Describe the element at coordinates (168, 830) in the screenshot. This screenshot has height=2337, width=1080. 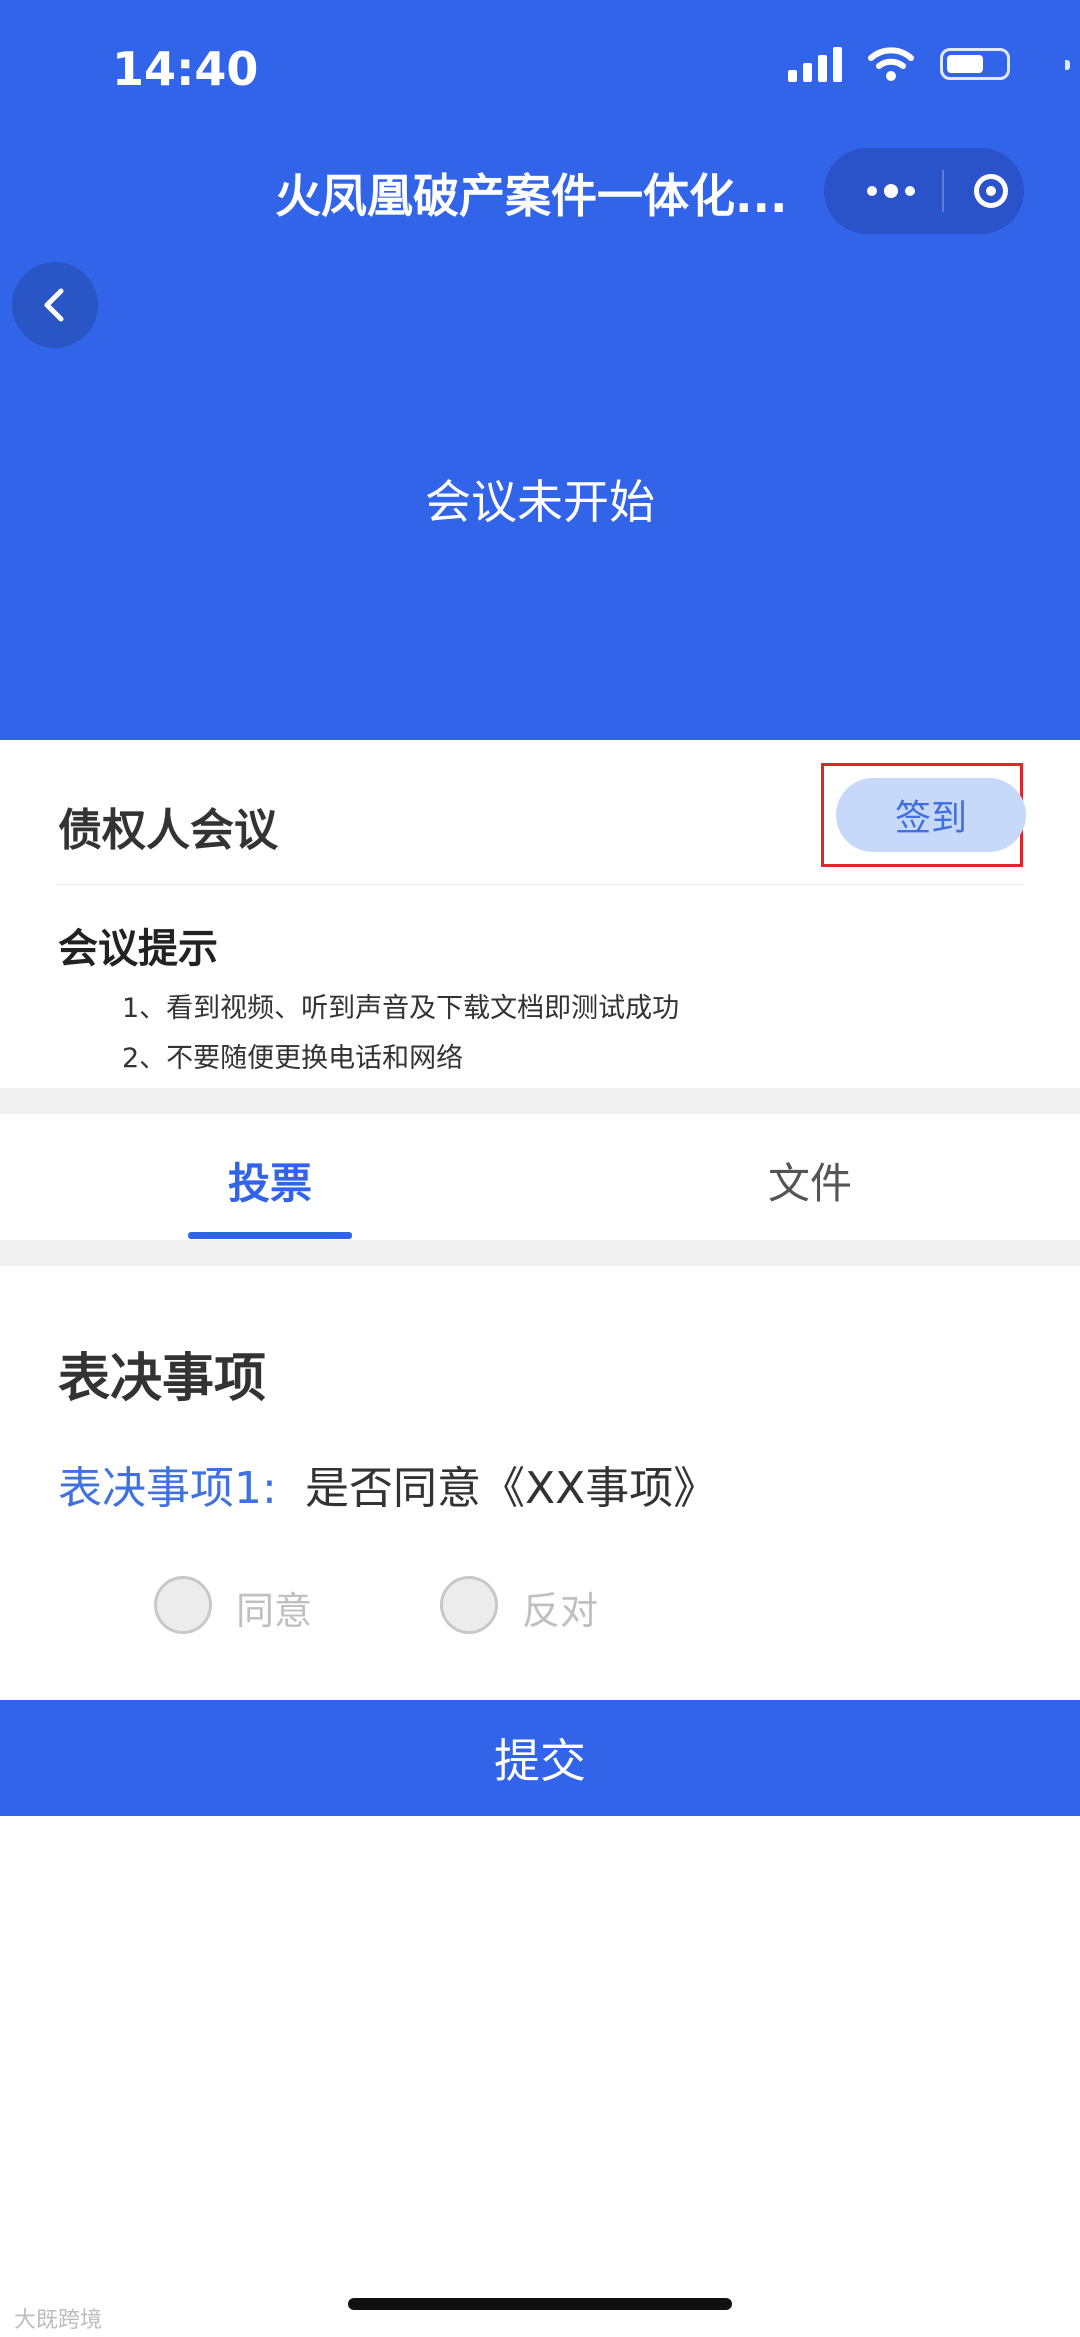
I see `meeting-title: 债权人会议` at that location.